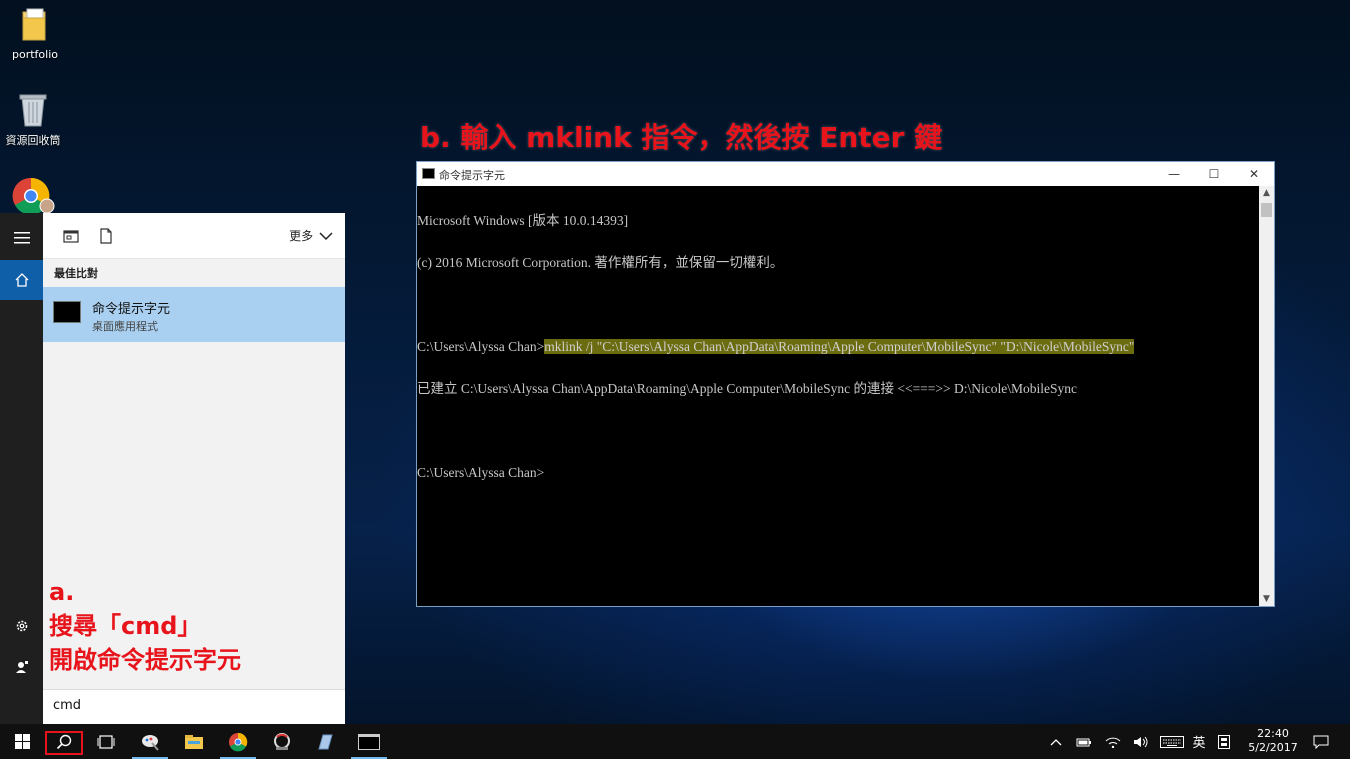 Image resolution: width=1350 pixels, height=759 pixels. I want to click on feedback-person-icon, so click(21, 667).